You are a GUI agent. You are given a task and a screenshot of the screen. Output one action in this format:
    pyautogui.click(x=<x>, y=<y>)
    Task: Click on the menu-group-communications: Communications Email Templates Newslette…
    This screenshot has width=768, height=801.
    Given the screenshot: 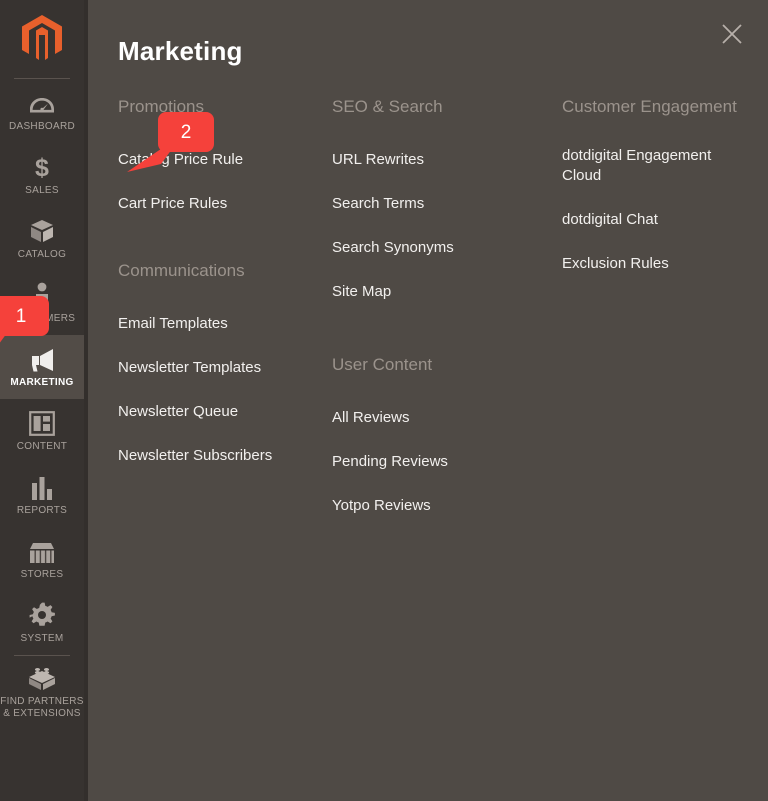 What is the action you would take?
    pyautogui.click(x=218, y=363)
    